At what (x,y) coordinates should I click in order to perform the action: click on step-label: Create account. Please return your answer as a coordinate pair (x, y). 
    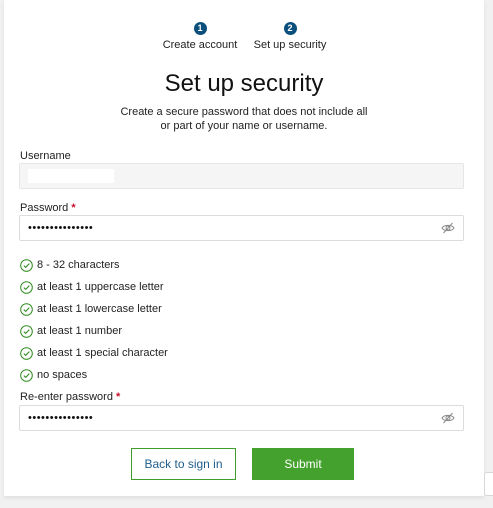
    Looking at the image, I should click on (200, 45).